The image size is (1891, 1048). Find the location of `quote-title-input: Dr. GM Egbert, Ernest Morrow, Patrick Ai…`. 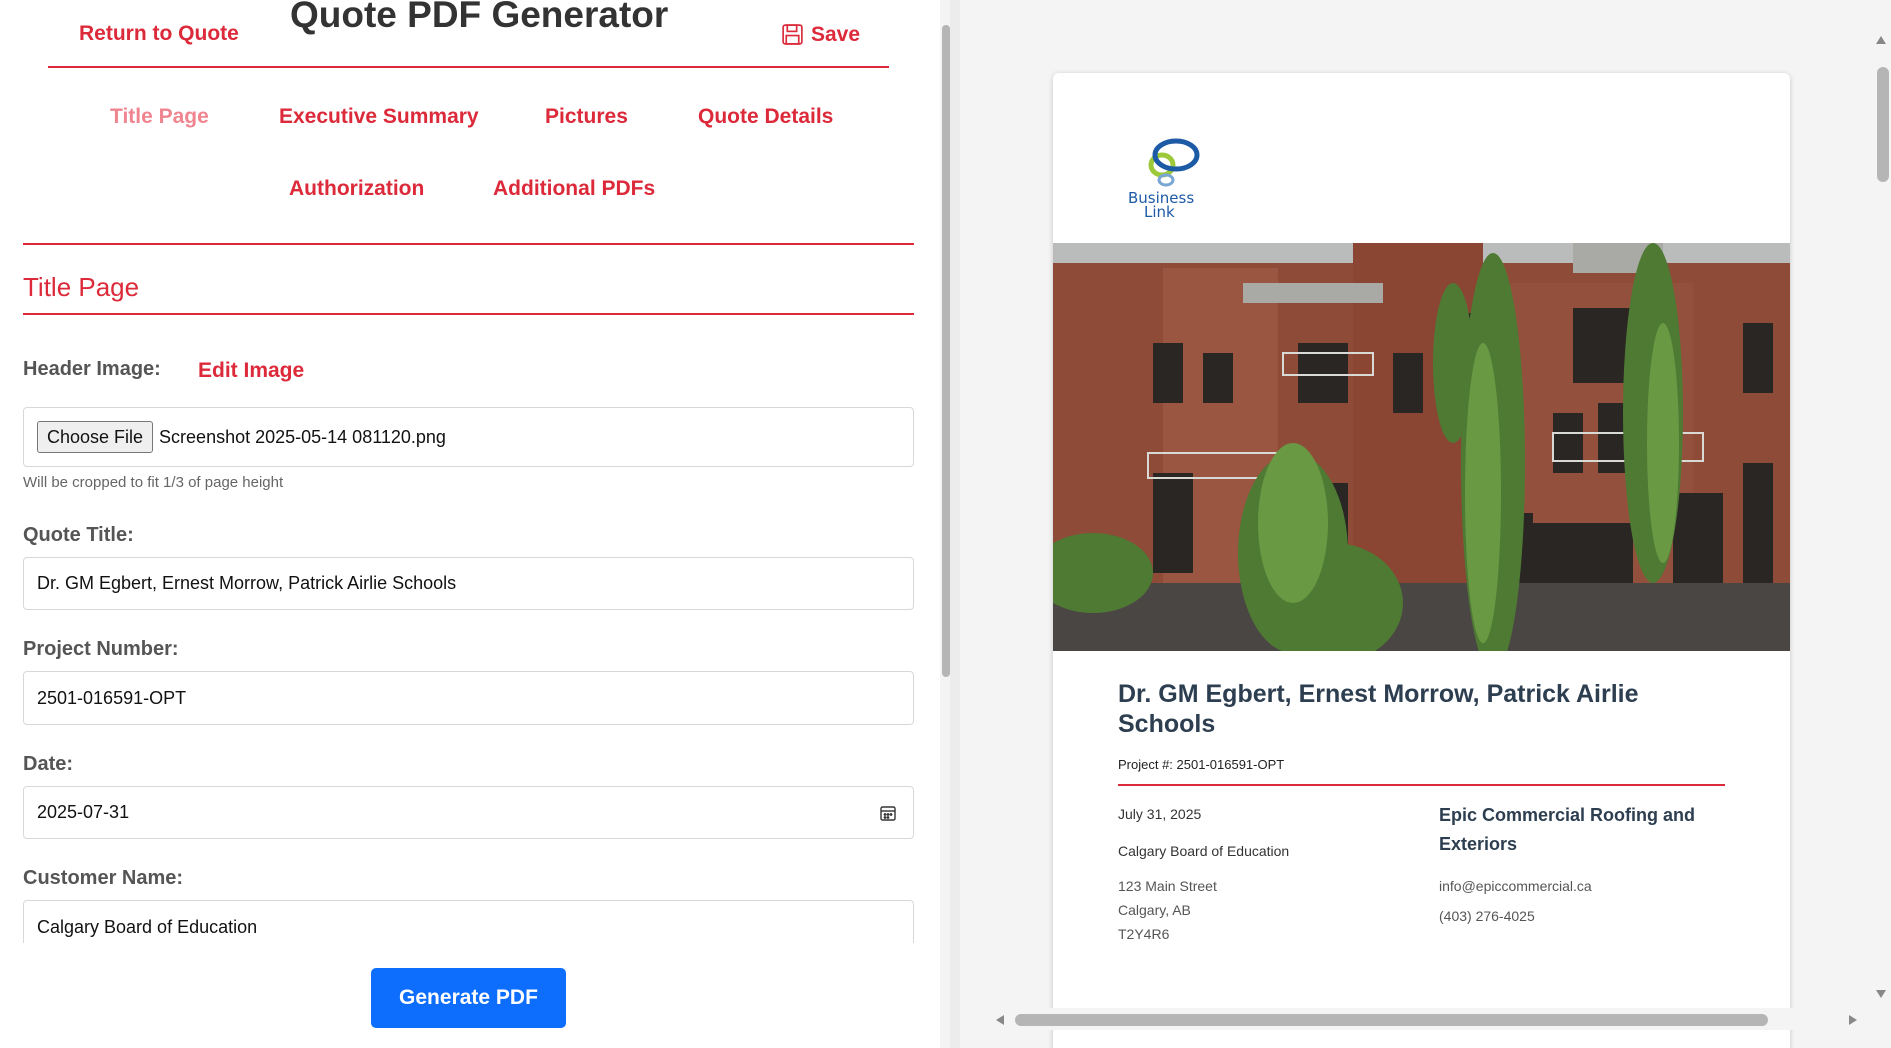

quote-title-input: Dr. GM Egbert, Ernest Morrow, Patrick Ai… is located at coordinates (468, 583).